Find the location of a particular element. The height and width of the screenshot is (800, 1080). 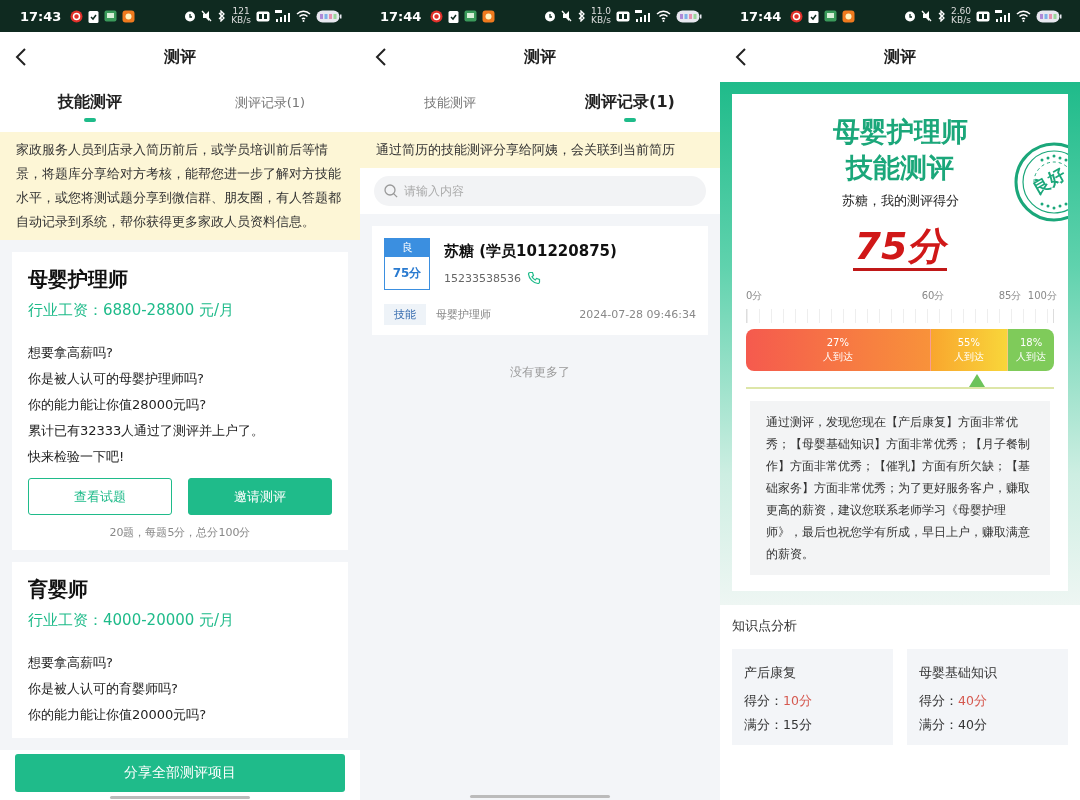

stamp-text: 良好 is located at coordinates (1048, 181).